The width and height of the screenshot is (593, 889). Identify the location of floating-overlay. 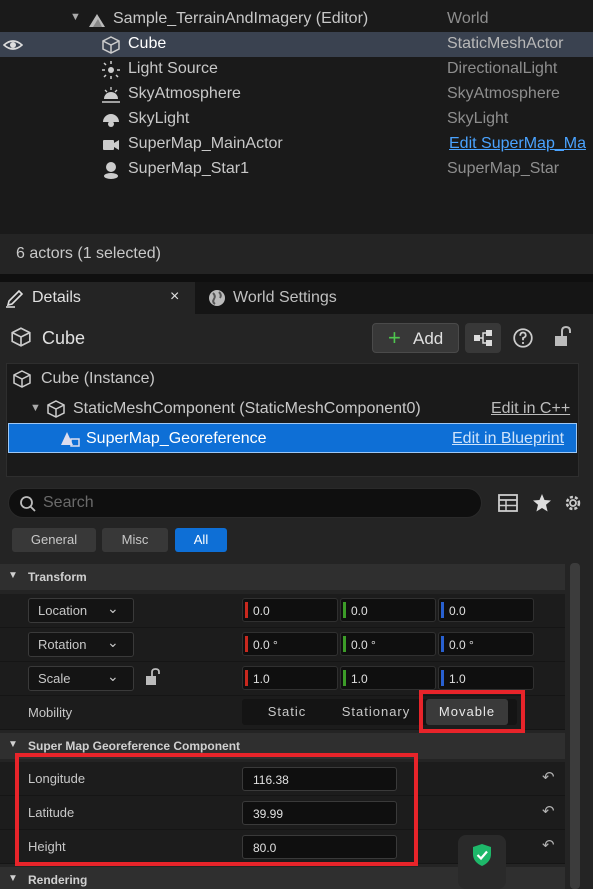
(482, 862).